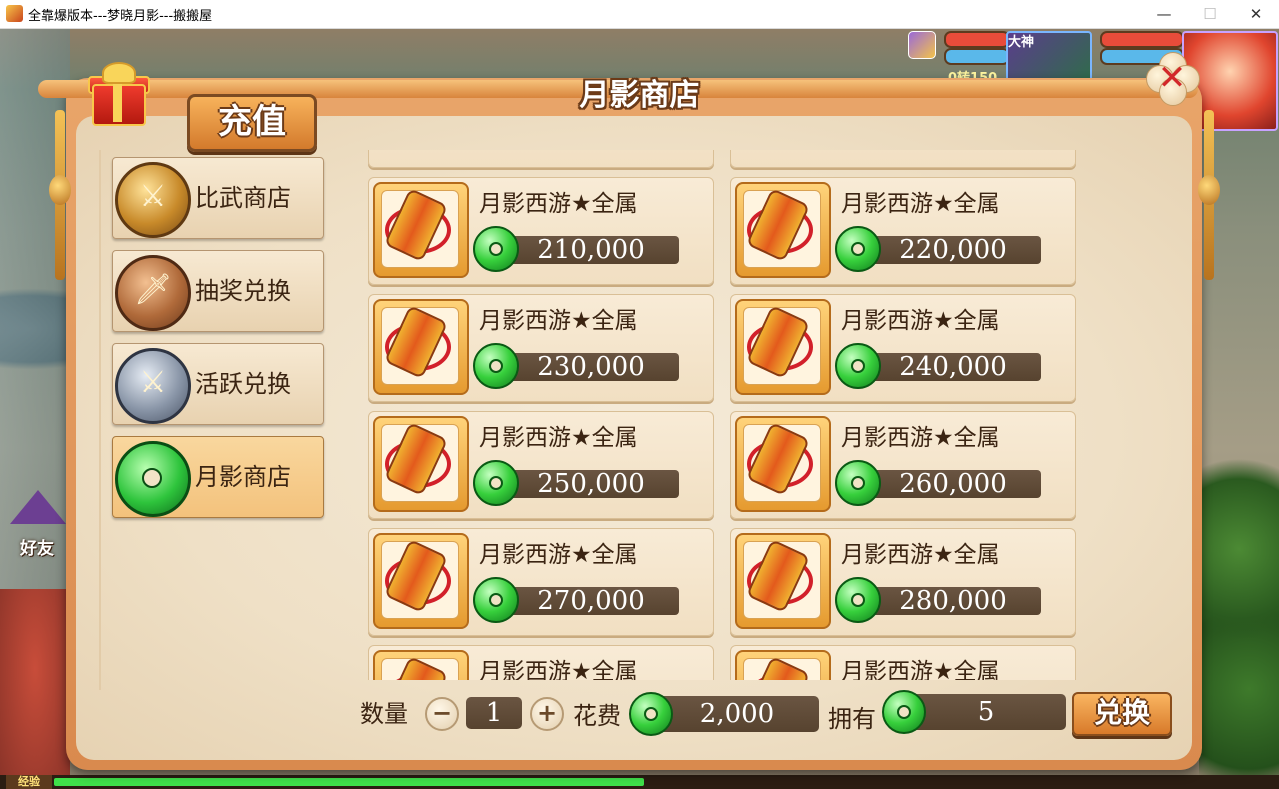 The width and height of the screenshot is (1279, 789). What do you see at coordinates (591, 601) in the screenshot?
I see `item-price: 270,000` at bounding box center [591, 601].